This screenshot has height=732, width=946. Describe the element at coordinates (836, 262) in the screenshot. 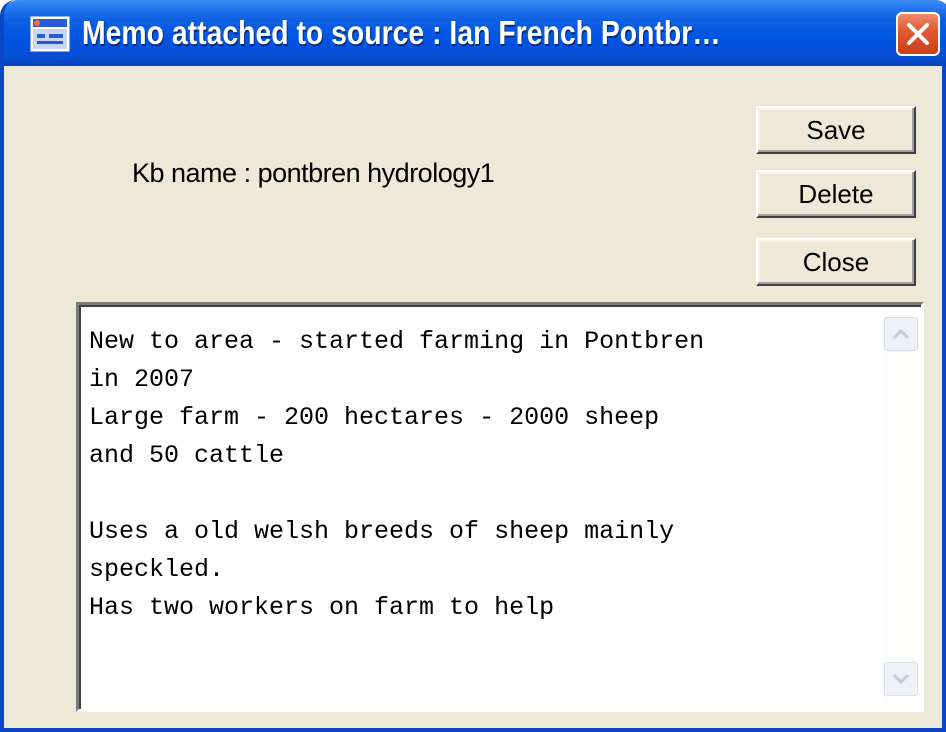

I see `close-button: Close` at that location.